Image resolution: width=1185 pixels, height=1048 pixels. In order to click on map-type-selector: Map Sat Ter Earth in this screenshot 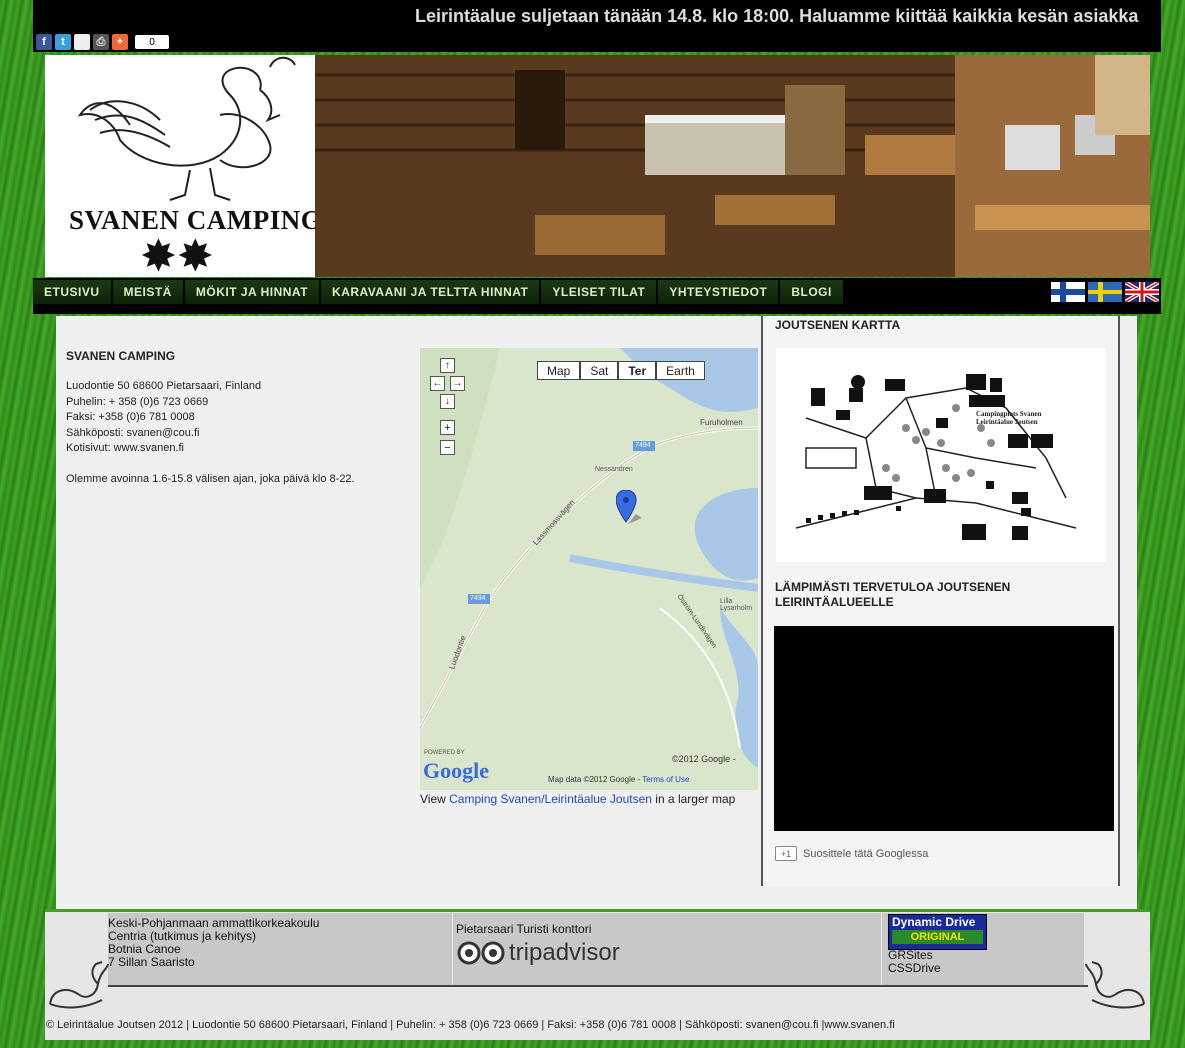, I will do `click(621, 370)`.